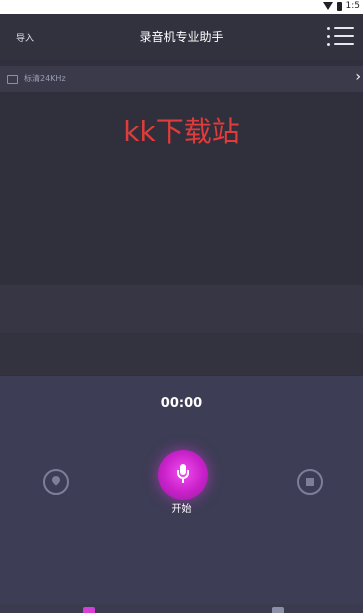 The image size is (363, 613). I want to click on record-button, so click(183, 475).